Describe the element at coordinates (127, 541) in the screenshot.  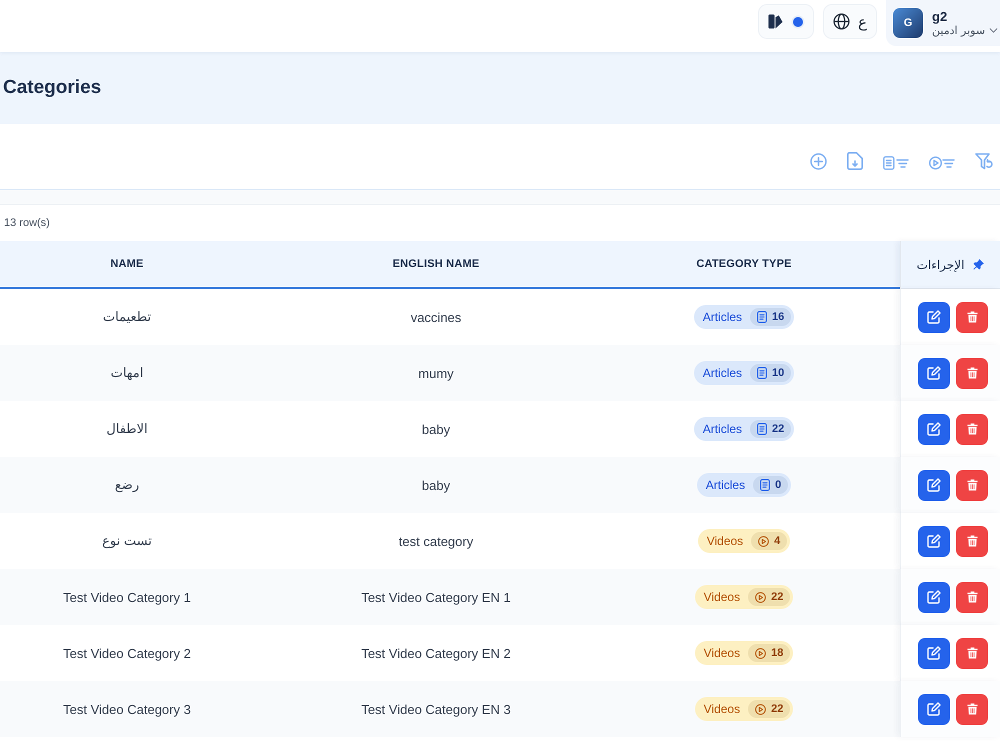
I see `table-cell-text: تست نوع` at that location.